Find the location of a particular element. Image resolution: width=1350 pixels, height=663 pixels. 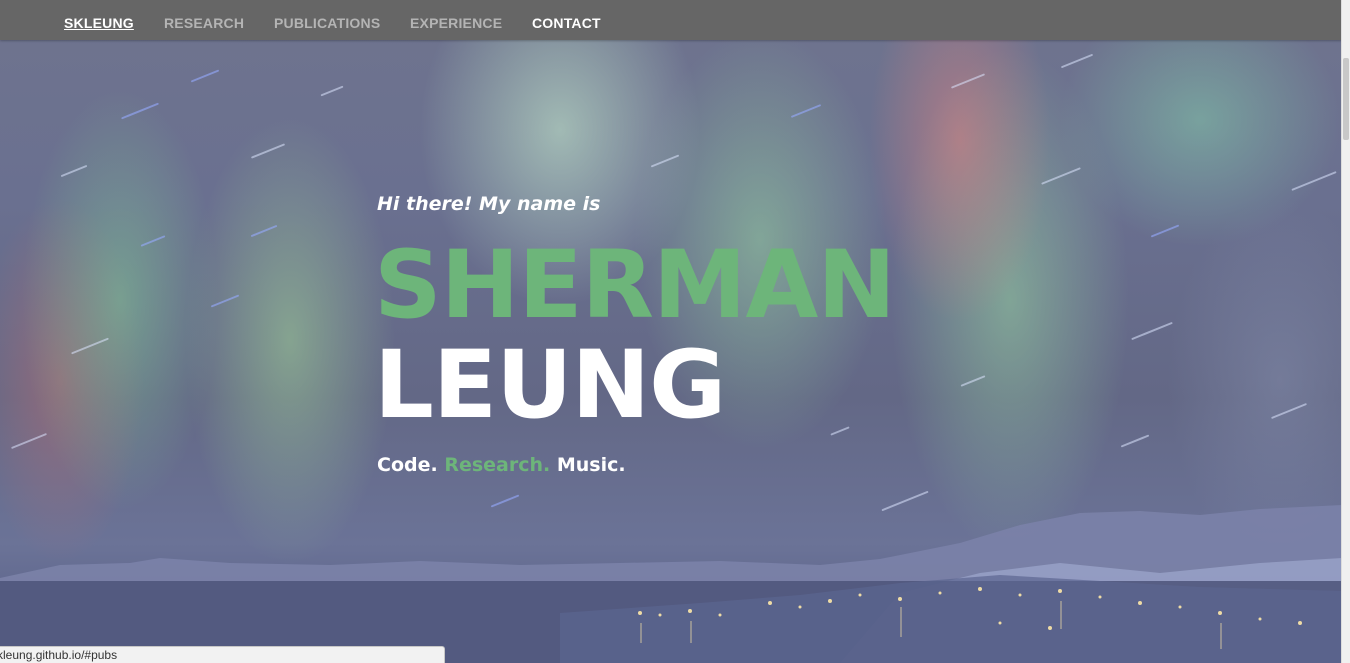

tagline-code: Code. is located at coordinates (407, 465).